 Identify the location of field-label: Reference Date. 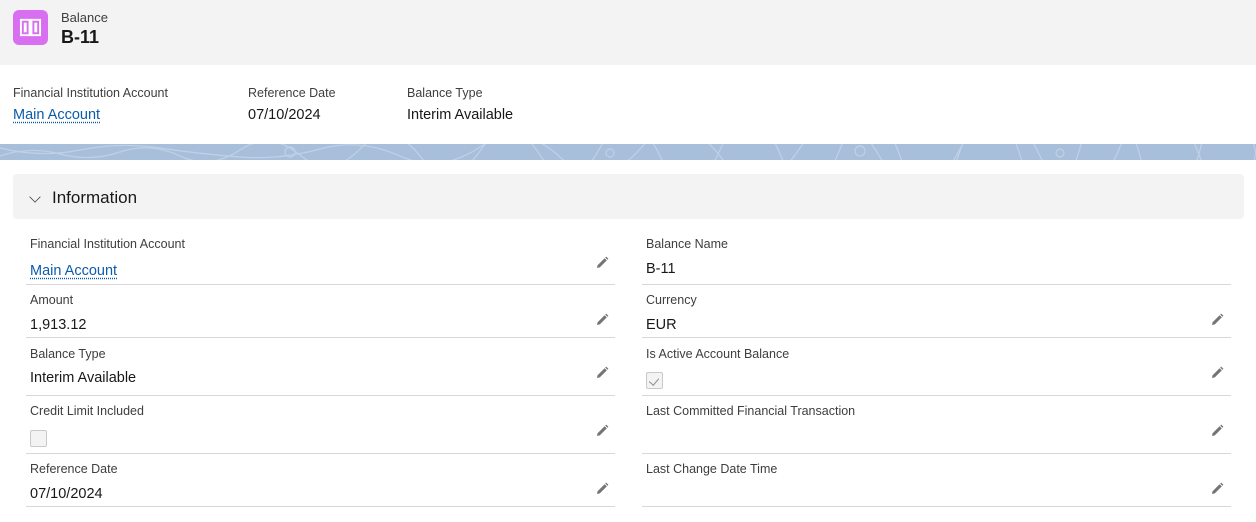
(74, 469).